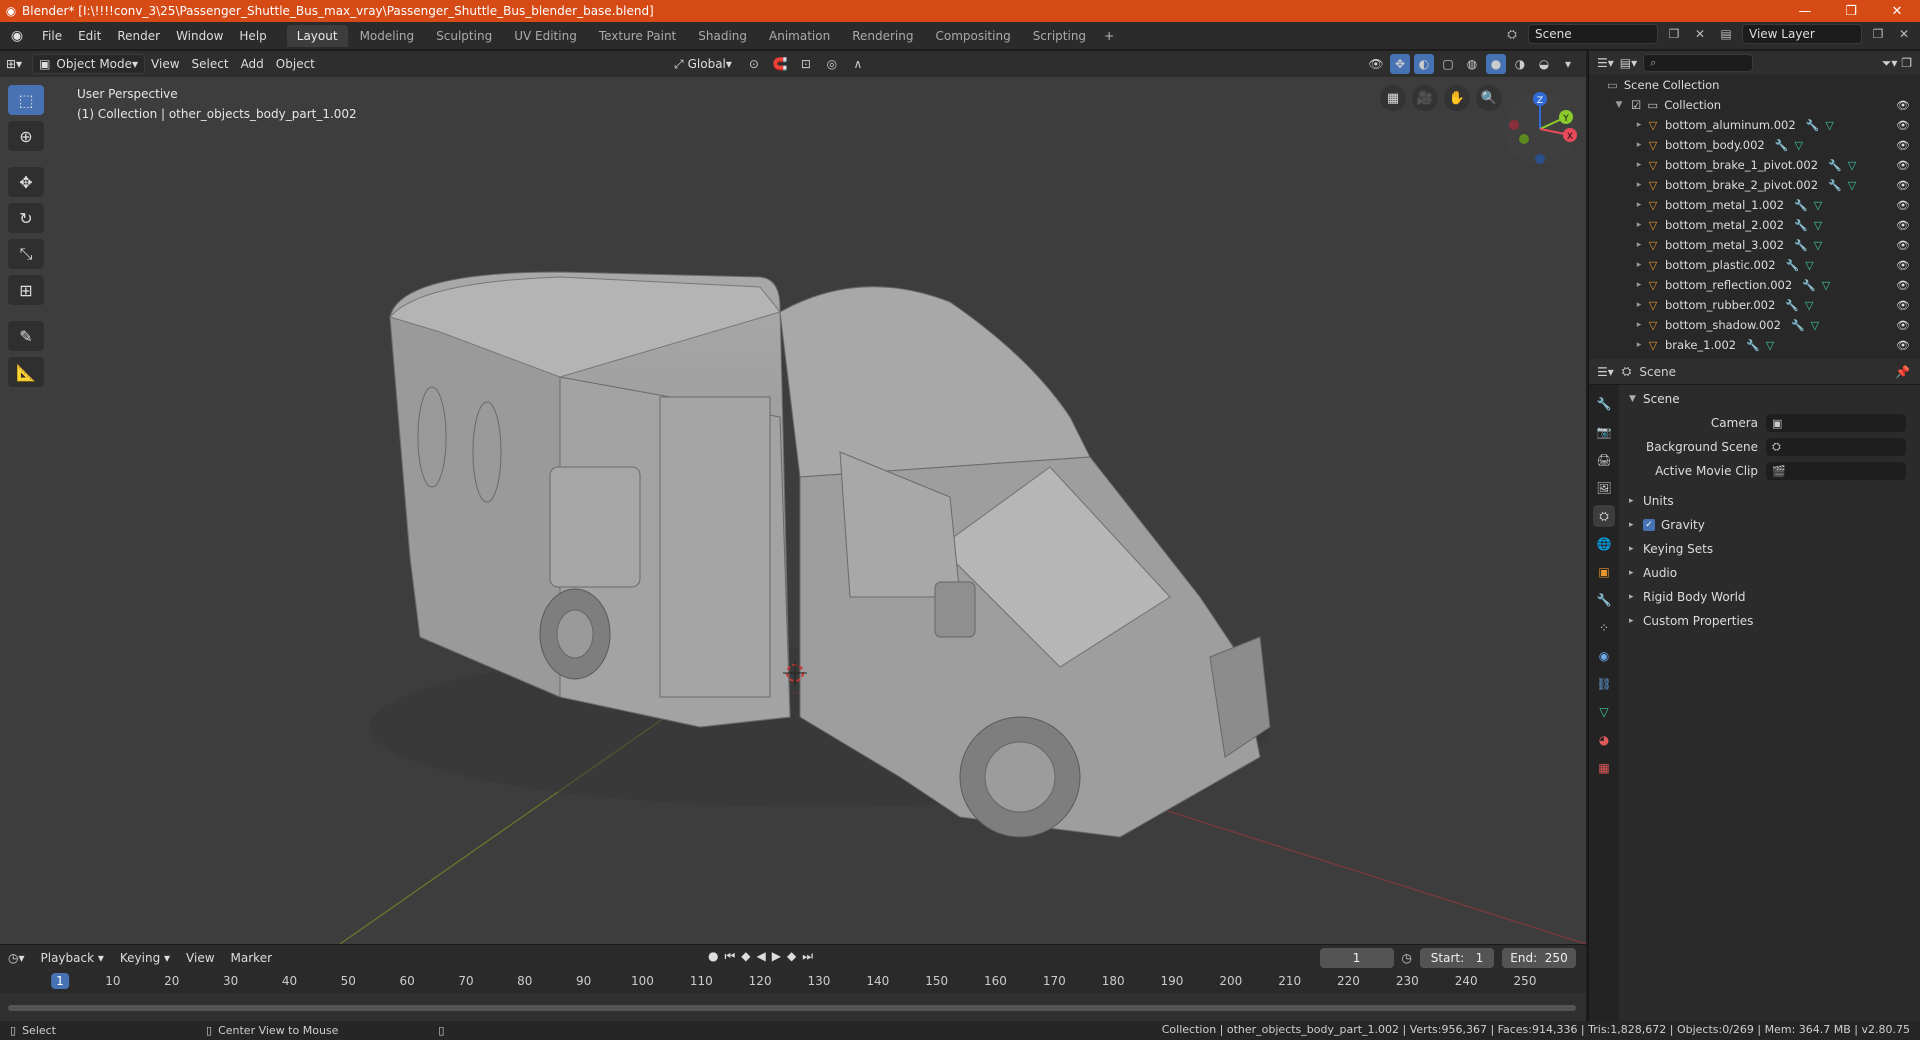 The width and height of the screenshot is (1920, 1040). Describe the element at coordinates (1700, 34) in the screenshot. I see `delete-scene-icon: ✕` at that location.